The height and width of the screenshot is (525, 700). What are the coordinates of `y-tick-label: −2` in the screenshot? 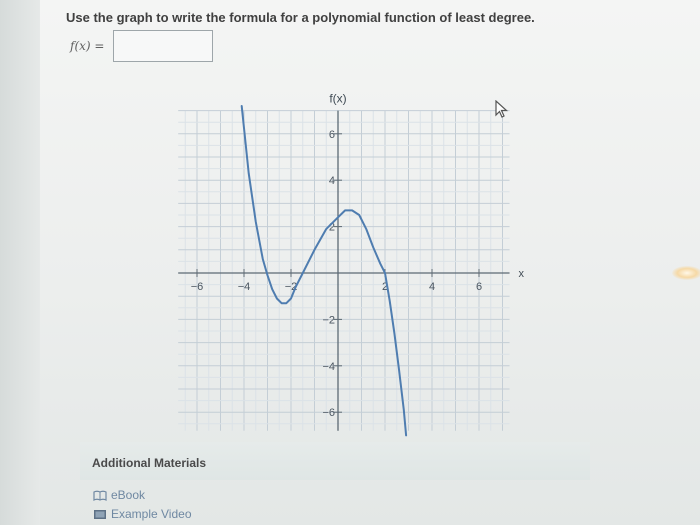 It's located at (328, 320).